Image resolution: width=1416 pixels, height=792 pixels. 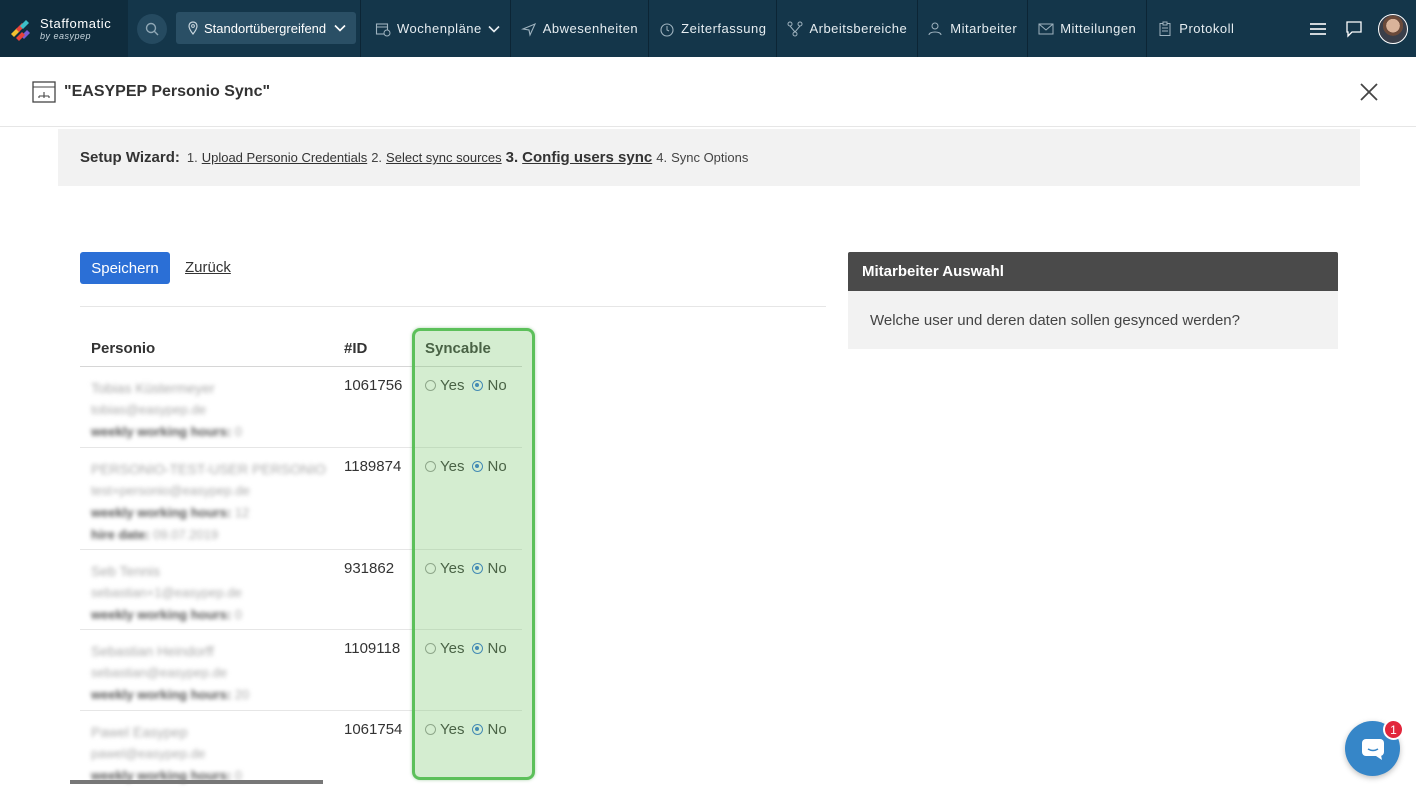 What do you see at coordinates (193, 28) in the screenshot?
I see `location-pin-icon` at bounding box center [193, 28].